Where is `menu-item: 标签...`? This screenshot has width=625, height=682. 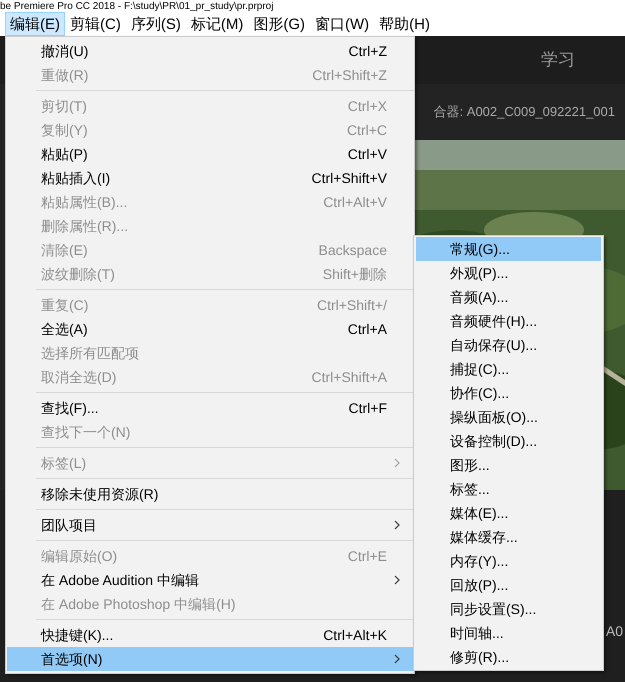 menu-item: 标签... is located at coordinates (508, 489).